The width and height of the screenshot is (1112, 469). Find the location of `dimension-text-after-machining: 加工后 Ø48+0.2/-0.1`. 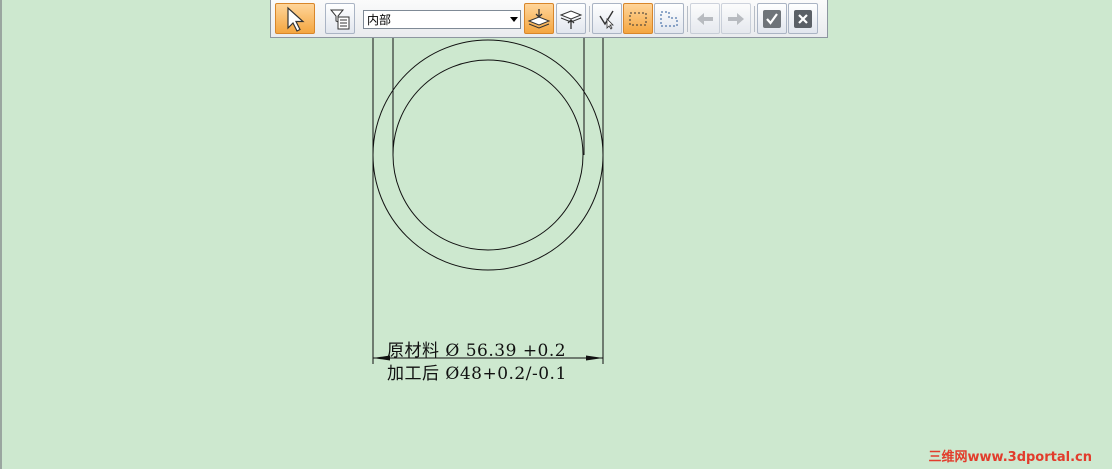

dimension-text-after-machining: 加工后 Ø48+0.2/-0.1 is located at coordinates (477, 371).